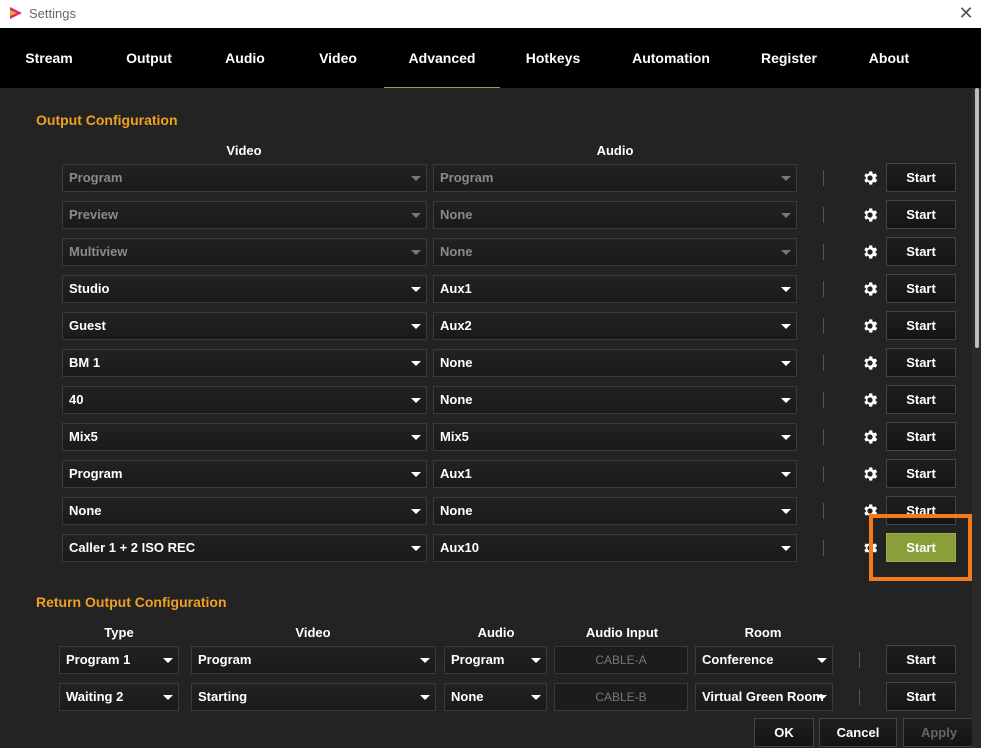  Describe the element at coordinates (495, 697) in the screenshot. I see `return-audio-select: None` at that location.